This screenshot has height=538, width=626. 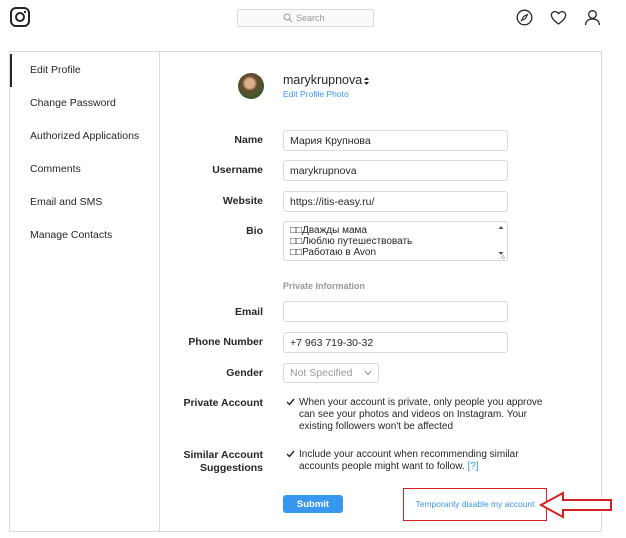 What do you see at coordinates (395, 140) in the screenshot?
I see `name-field` at bounding box center [395, 140].